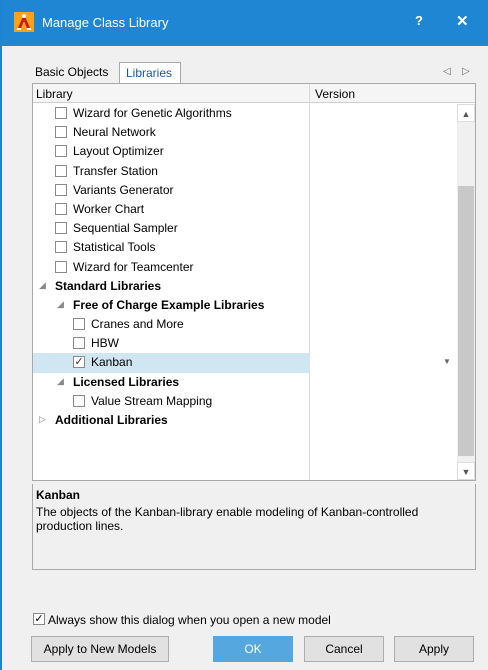  What do you see at coordinates (169, 304) in the screenshot?
I see `group-label: Free of Charge Example Libraries` at bounding box center [169, 304].